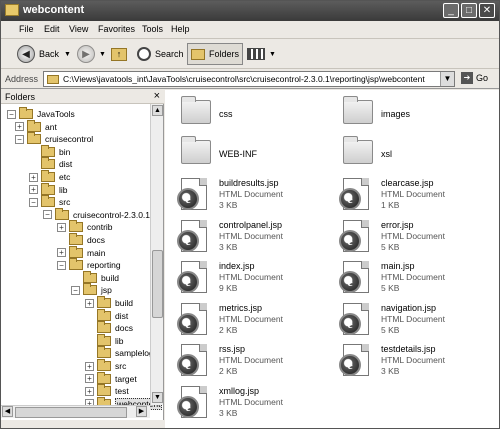 This screenshot has height=429, width=500. I want to click on up-folder-button: ↑, so click(119, 54).